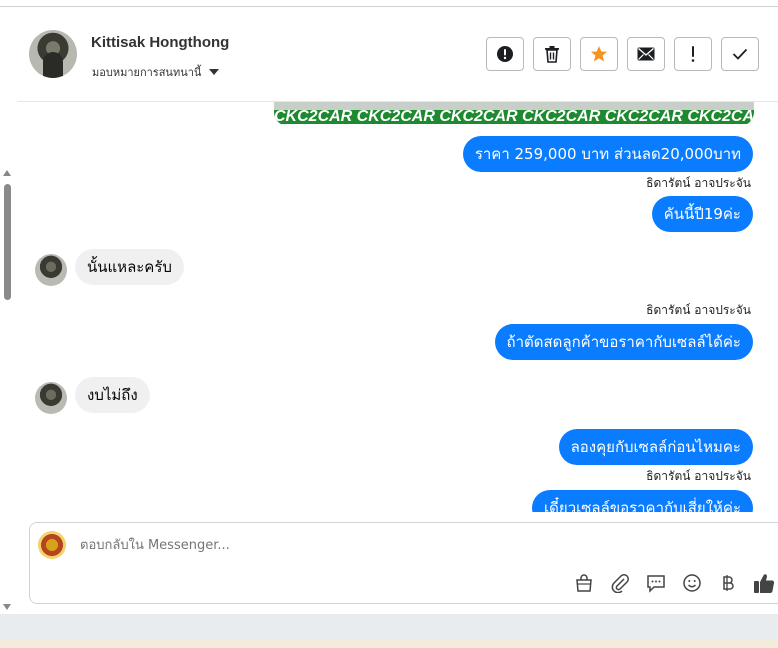  Describe the element at coordinates (403, 563) in the screenshot. I see `reply-composer` at that location.